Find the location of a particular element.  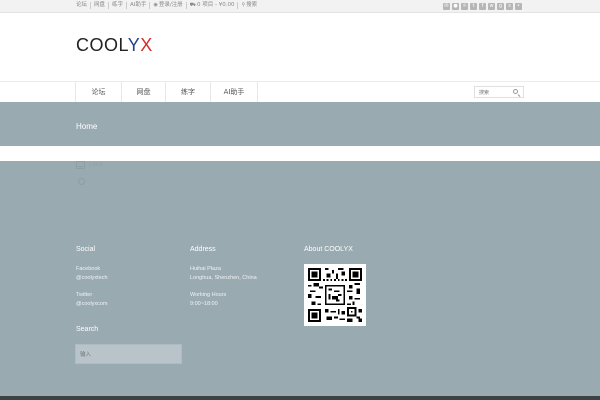

github-icon: g is located at coordinates (500, 6).